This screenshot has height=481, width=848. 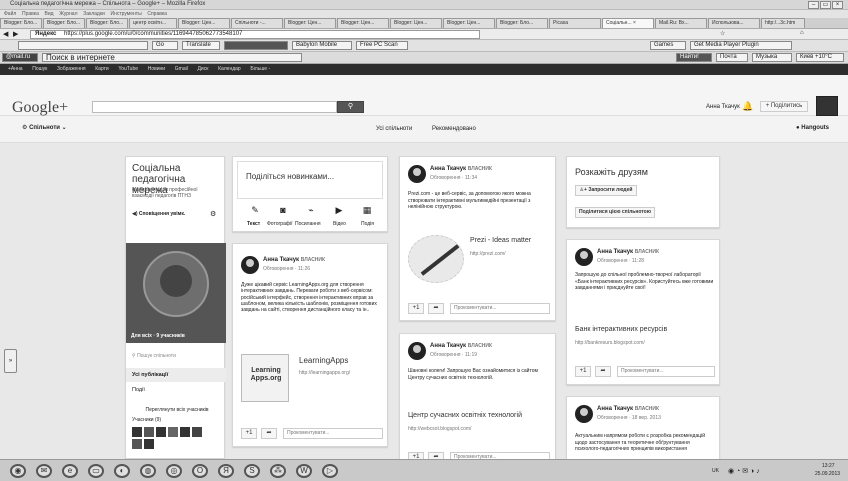 I want to click on menu-help: Справка, so click(x=157, y=14).